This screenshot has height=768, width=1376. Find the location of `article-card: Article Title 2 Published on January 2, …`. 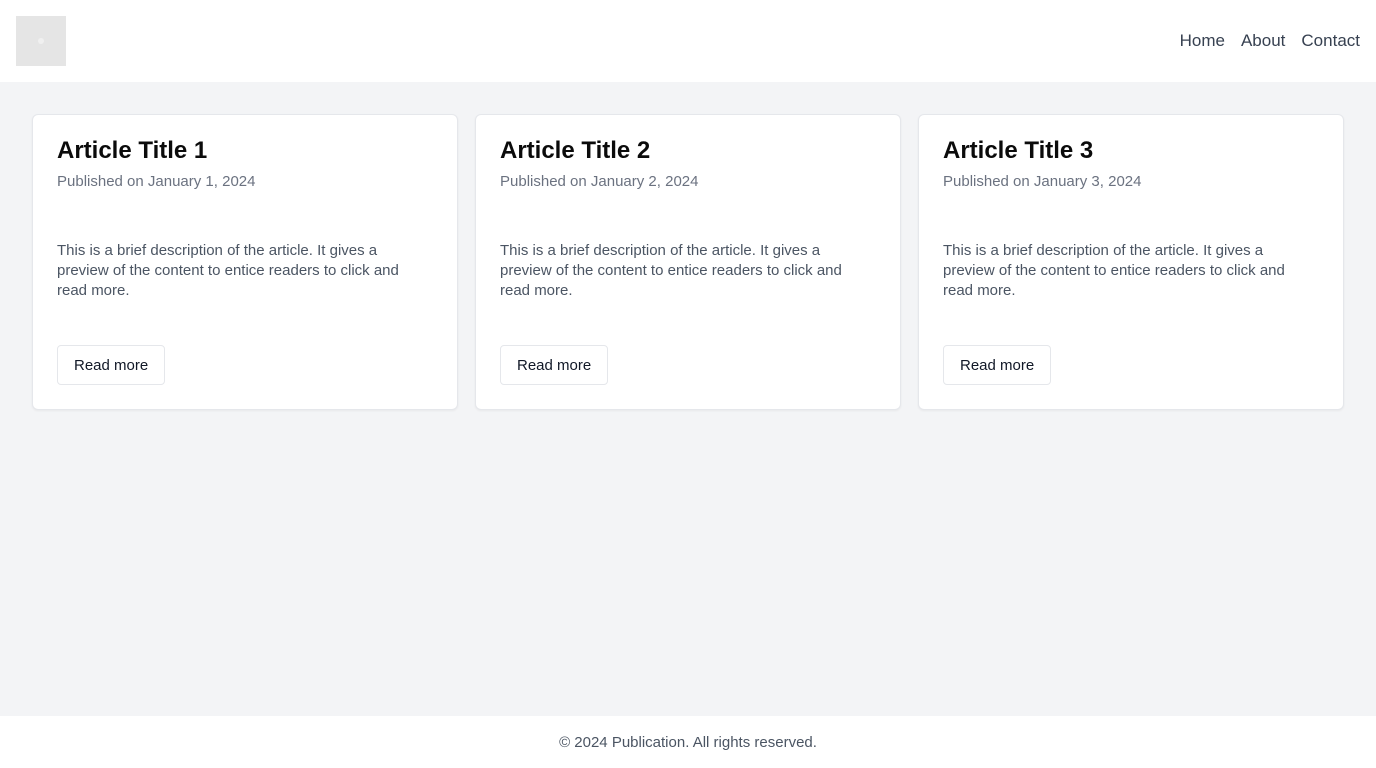

article-card: Article Title 2 Published on January 2, … is located at coordinates (688, 262).